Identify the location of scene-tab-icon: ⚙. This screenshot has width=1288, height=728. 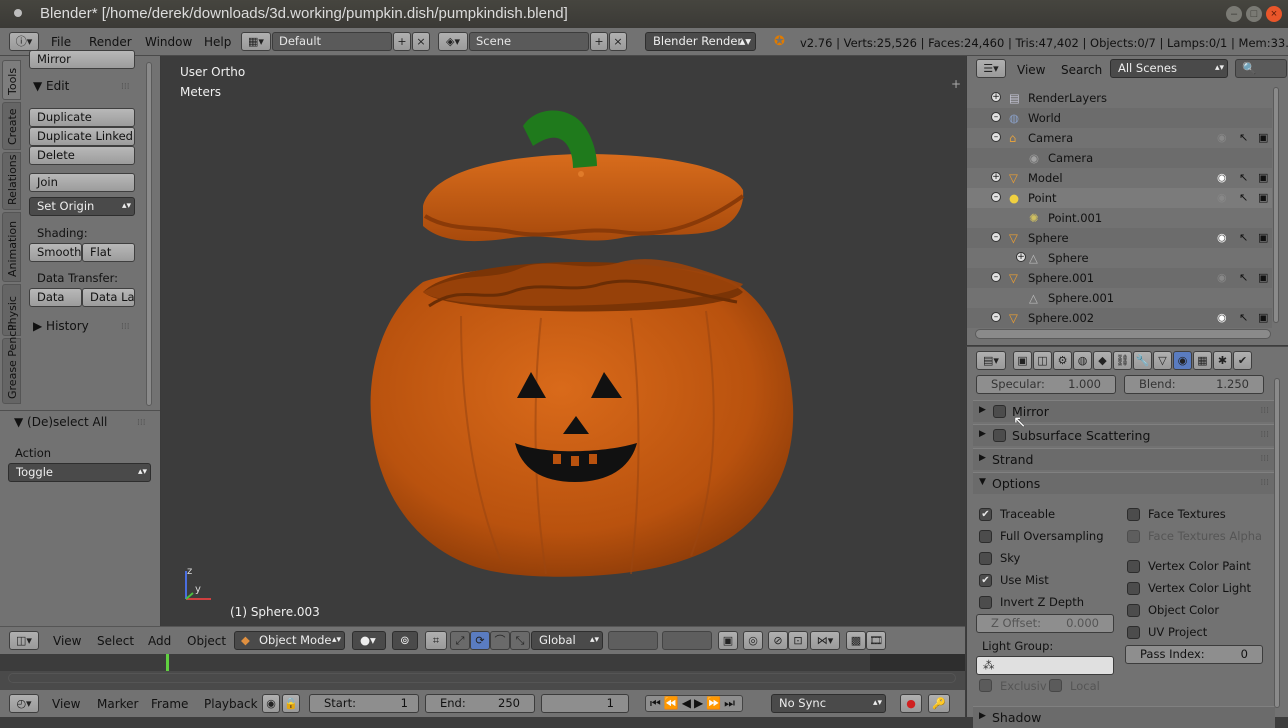
(1062, 360).